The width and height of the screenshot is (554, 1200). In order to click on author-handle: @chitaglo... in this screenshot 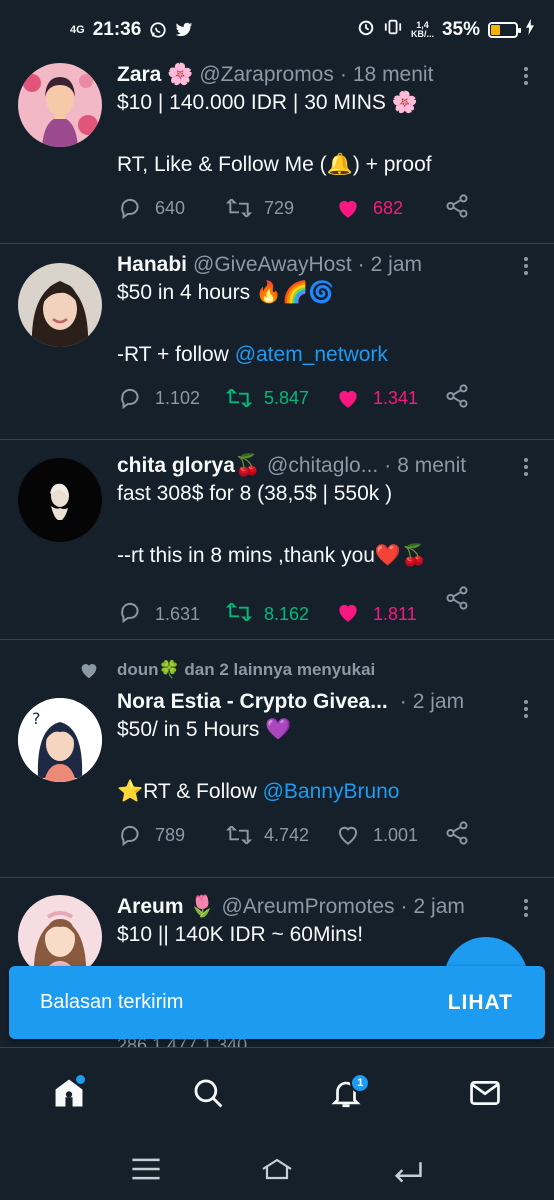, I will do `click(322, 466)`.